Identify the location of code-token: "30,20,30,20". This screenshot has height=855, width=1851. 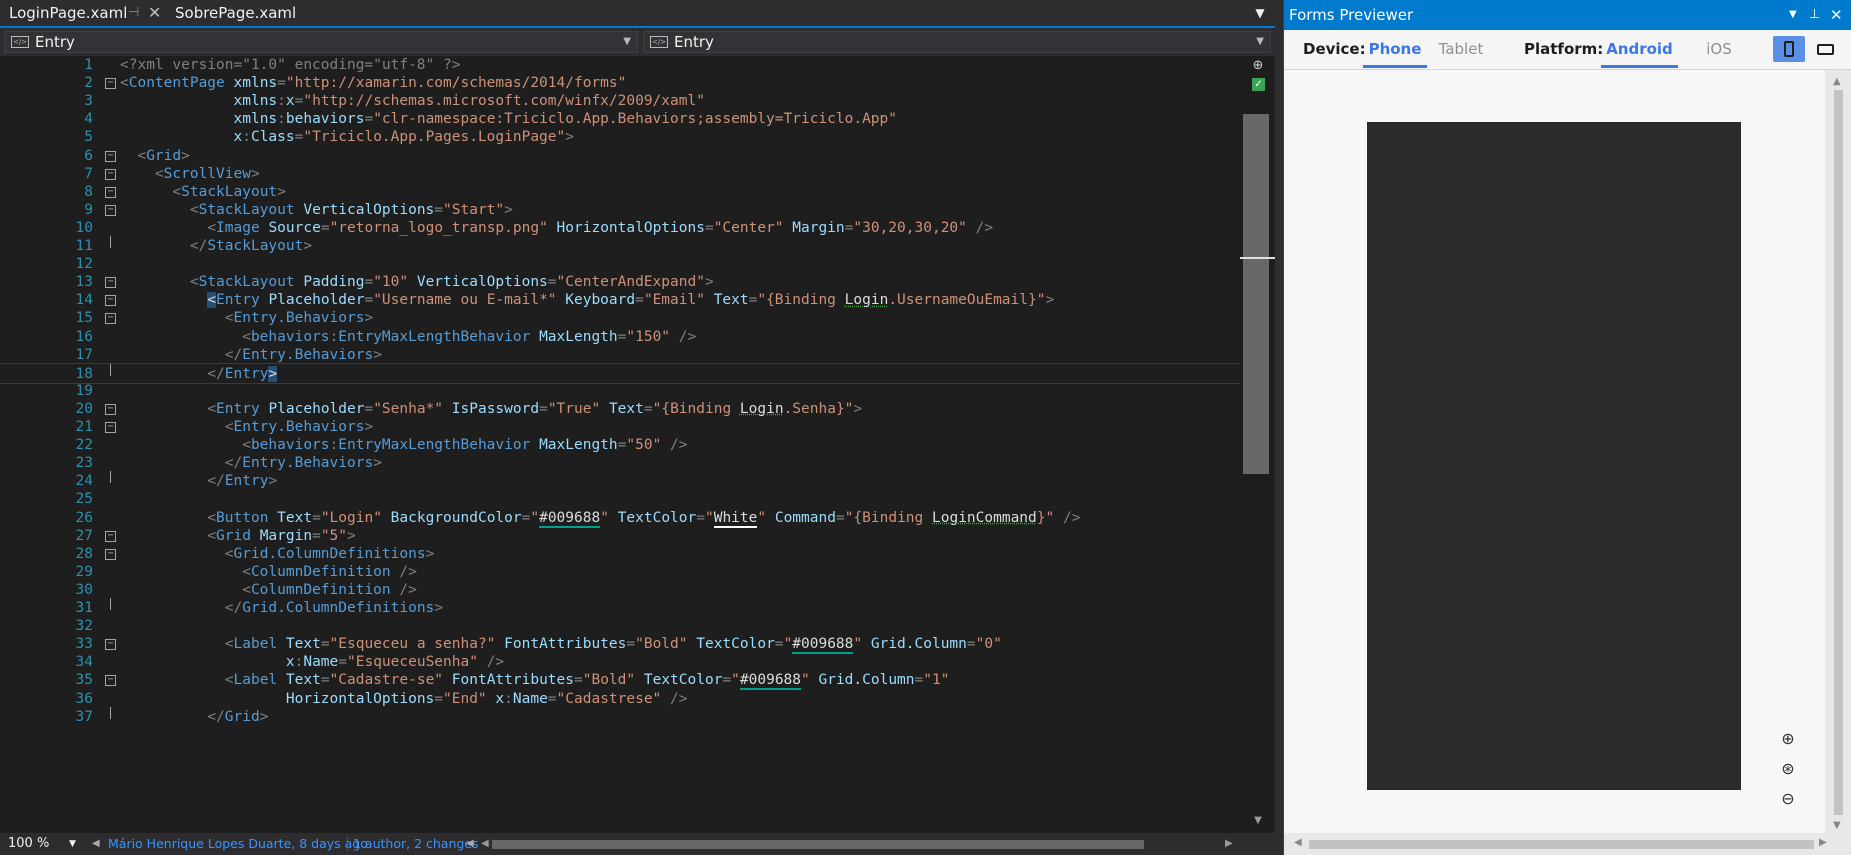
(910, 227).